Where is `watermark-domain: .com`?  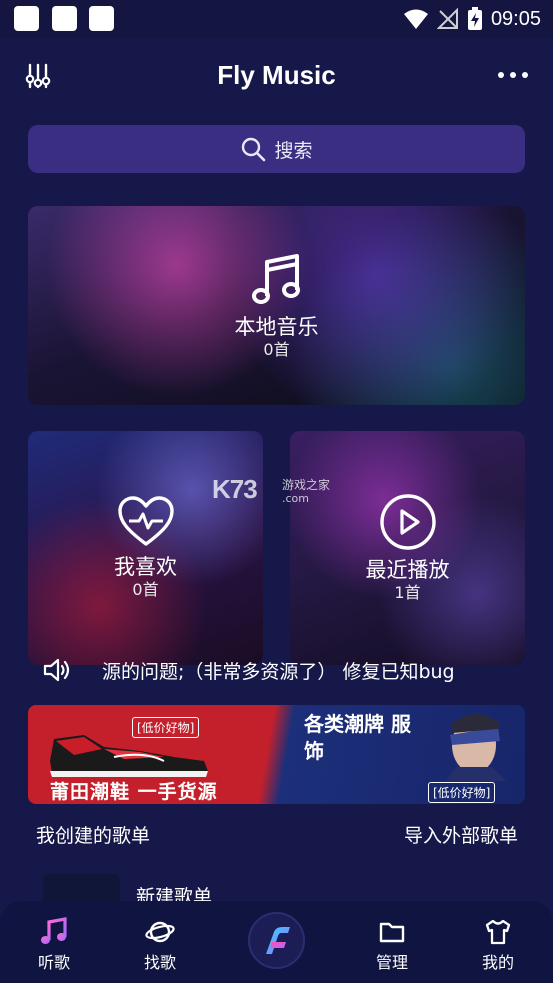
watermark-domain: .com is located at coordinates (295, 498).